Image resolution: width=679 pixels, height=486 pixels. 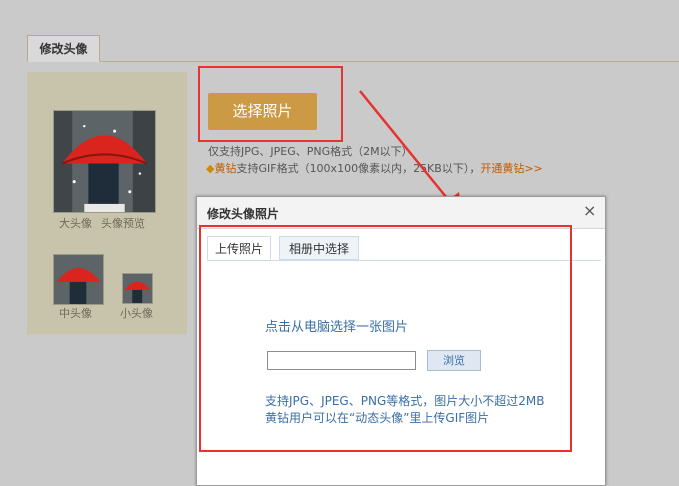 I want to click on tab-strip-divider, so click(x=353, y=61).